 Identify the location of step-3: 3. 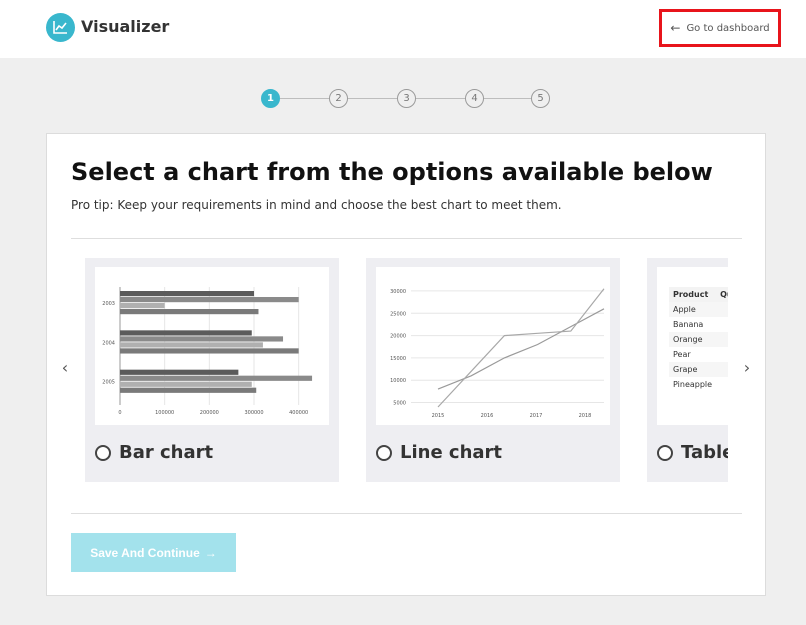
(406, 98).